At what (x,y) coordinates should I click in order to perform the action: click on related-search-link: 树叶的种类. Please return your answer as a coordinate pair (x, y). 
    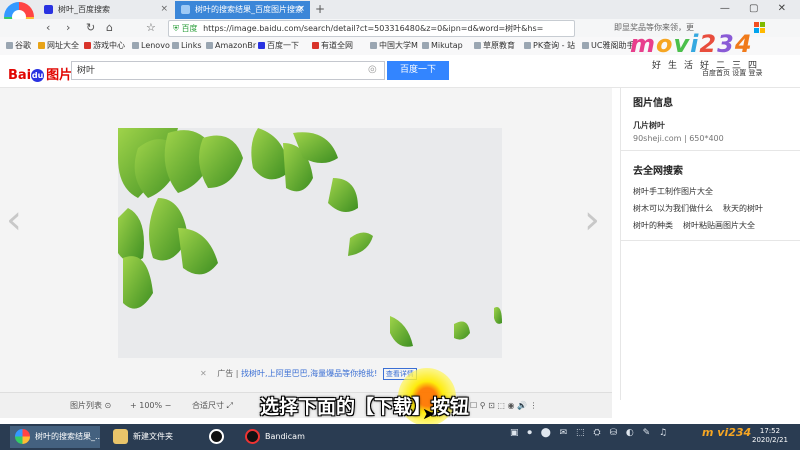
    Looking at the image, I should click on (653, 225).